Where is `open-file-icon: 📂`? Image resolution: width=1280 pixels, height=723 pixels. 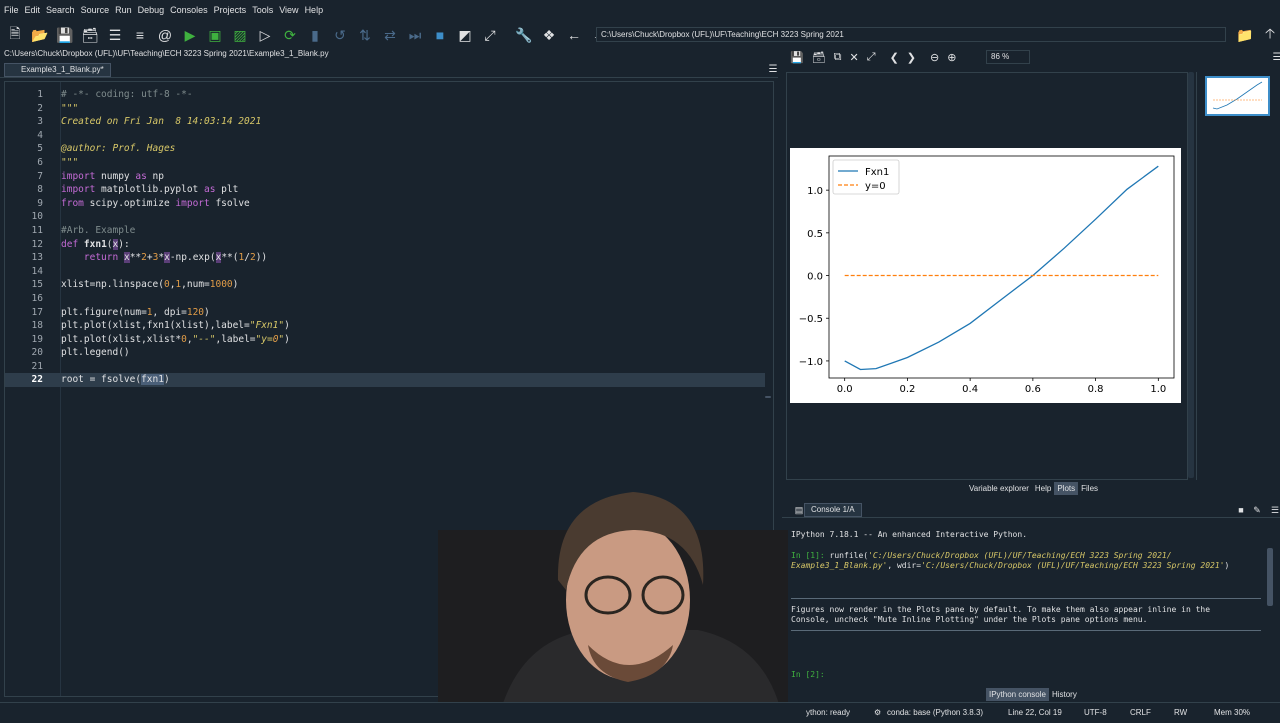
open-file-icon: 📂 is located at coordinates (40, 35).